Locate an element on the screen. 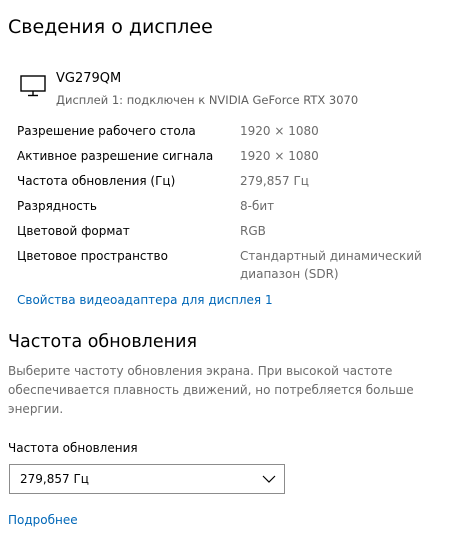  active-signal-resolution-value: 1920 × 1080 is located at coordinates (279, 156).